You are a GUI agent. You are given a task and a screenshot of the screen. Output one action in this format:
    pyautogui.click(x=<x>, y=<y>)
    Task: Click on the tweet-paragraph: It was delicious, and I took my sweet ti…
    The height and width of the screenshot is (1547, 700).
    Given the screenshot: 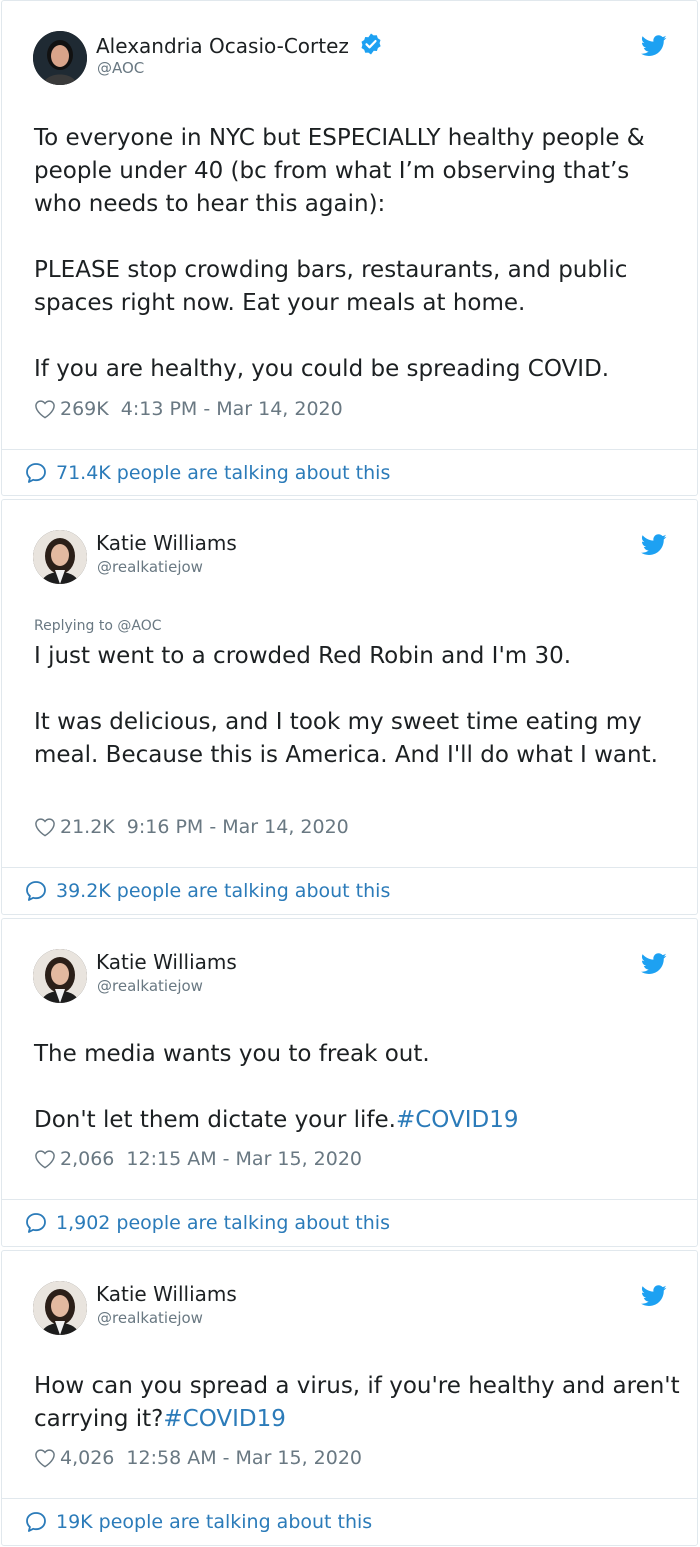 What is the action you would take?
    pyautogui.click(x=346, y=738)
    